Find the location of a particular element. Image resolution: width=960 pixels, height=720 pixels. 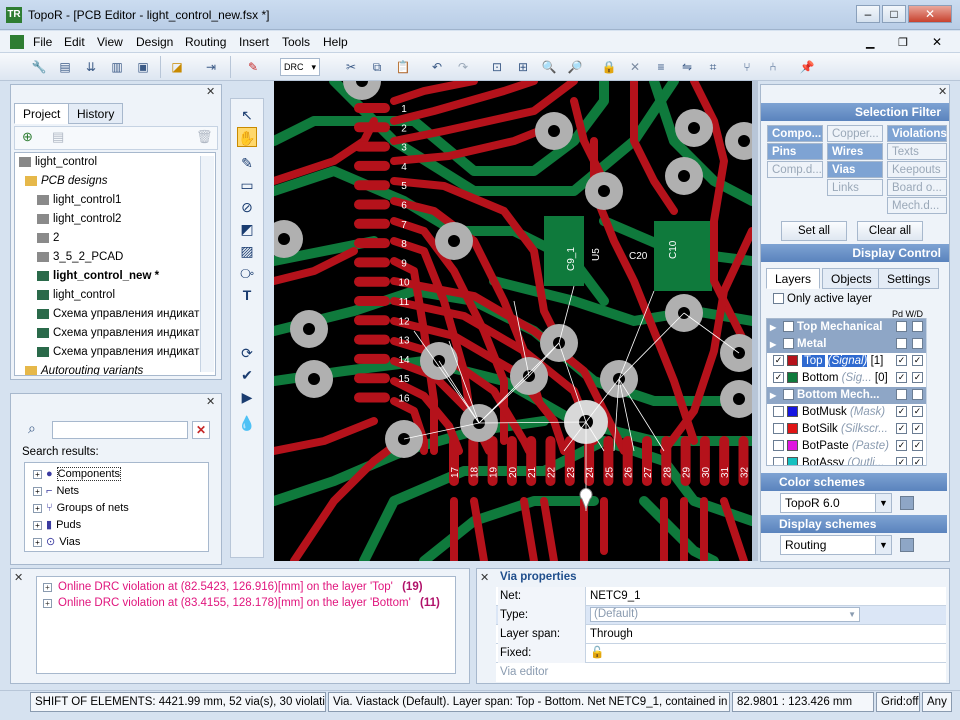

filter-links: Links is located at coordinates (855, 187).